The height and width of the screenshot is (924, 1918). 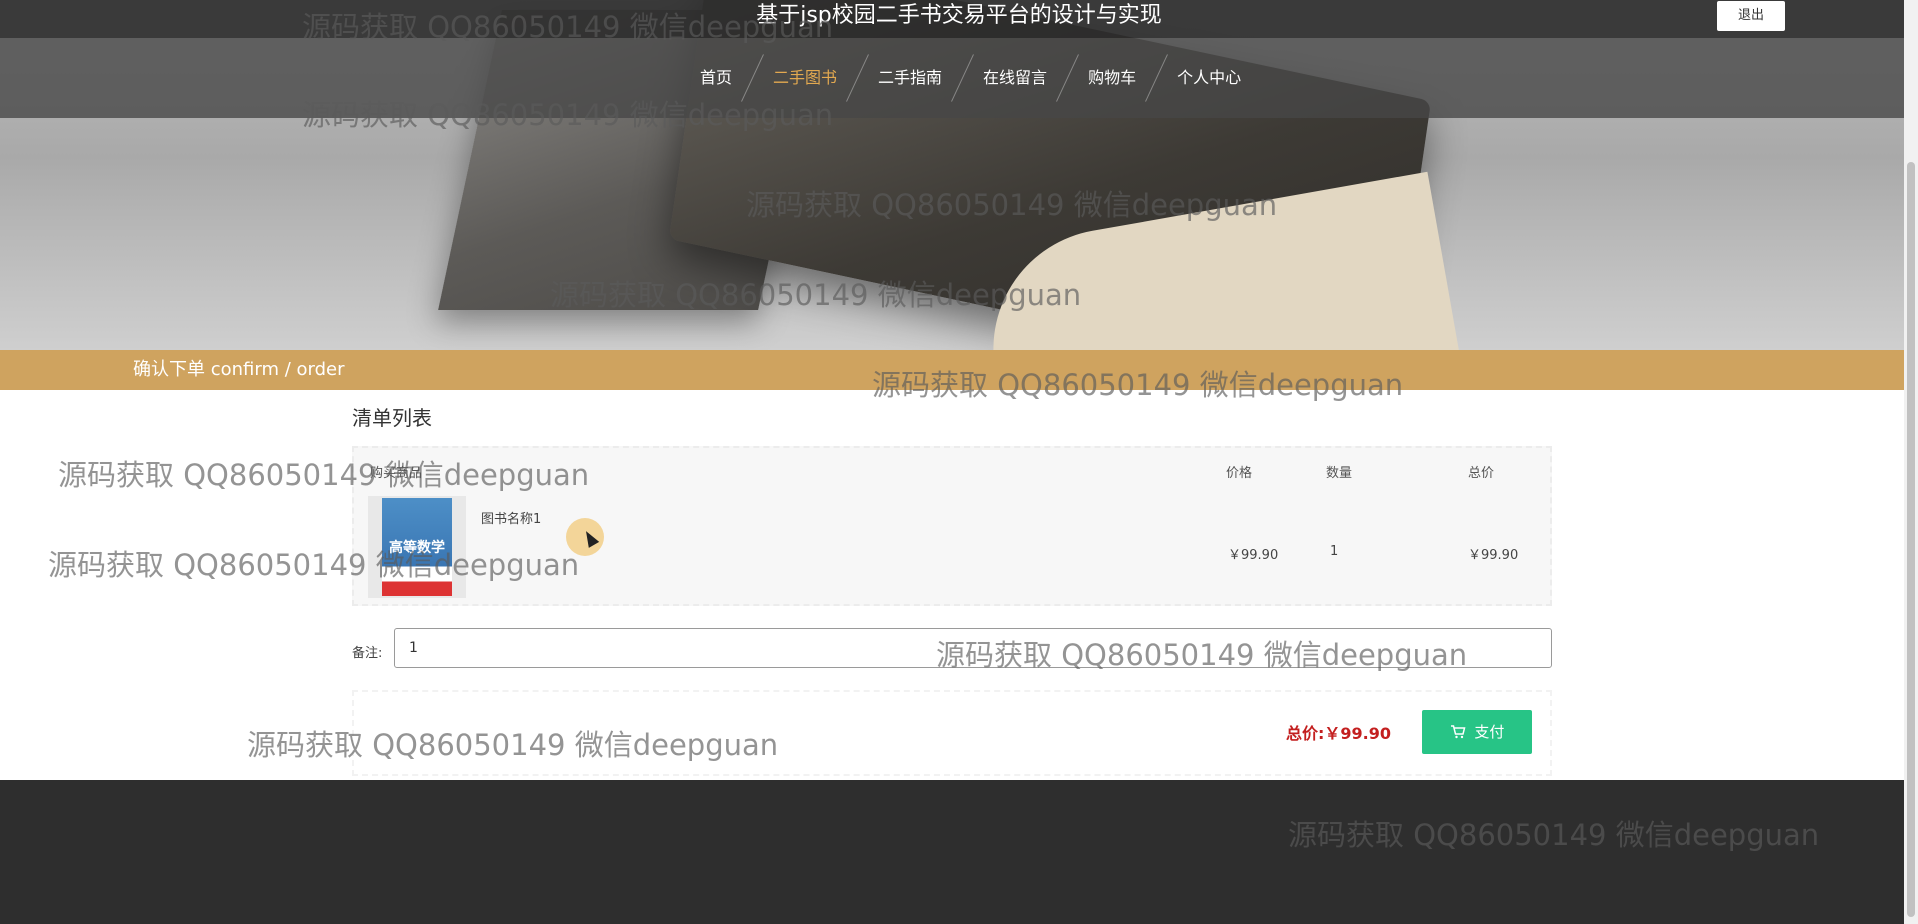 What do you see at coordinates (1239, 473) in the screenshot?
I see `header-price: 价格` at bounding box center [1239, 473].